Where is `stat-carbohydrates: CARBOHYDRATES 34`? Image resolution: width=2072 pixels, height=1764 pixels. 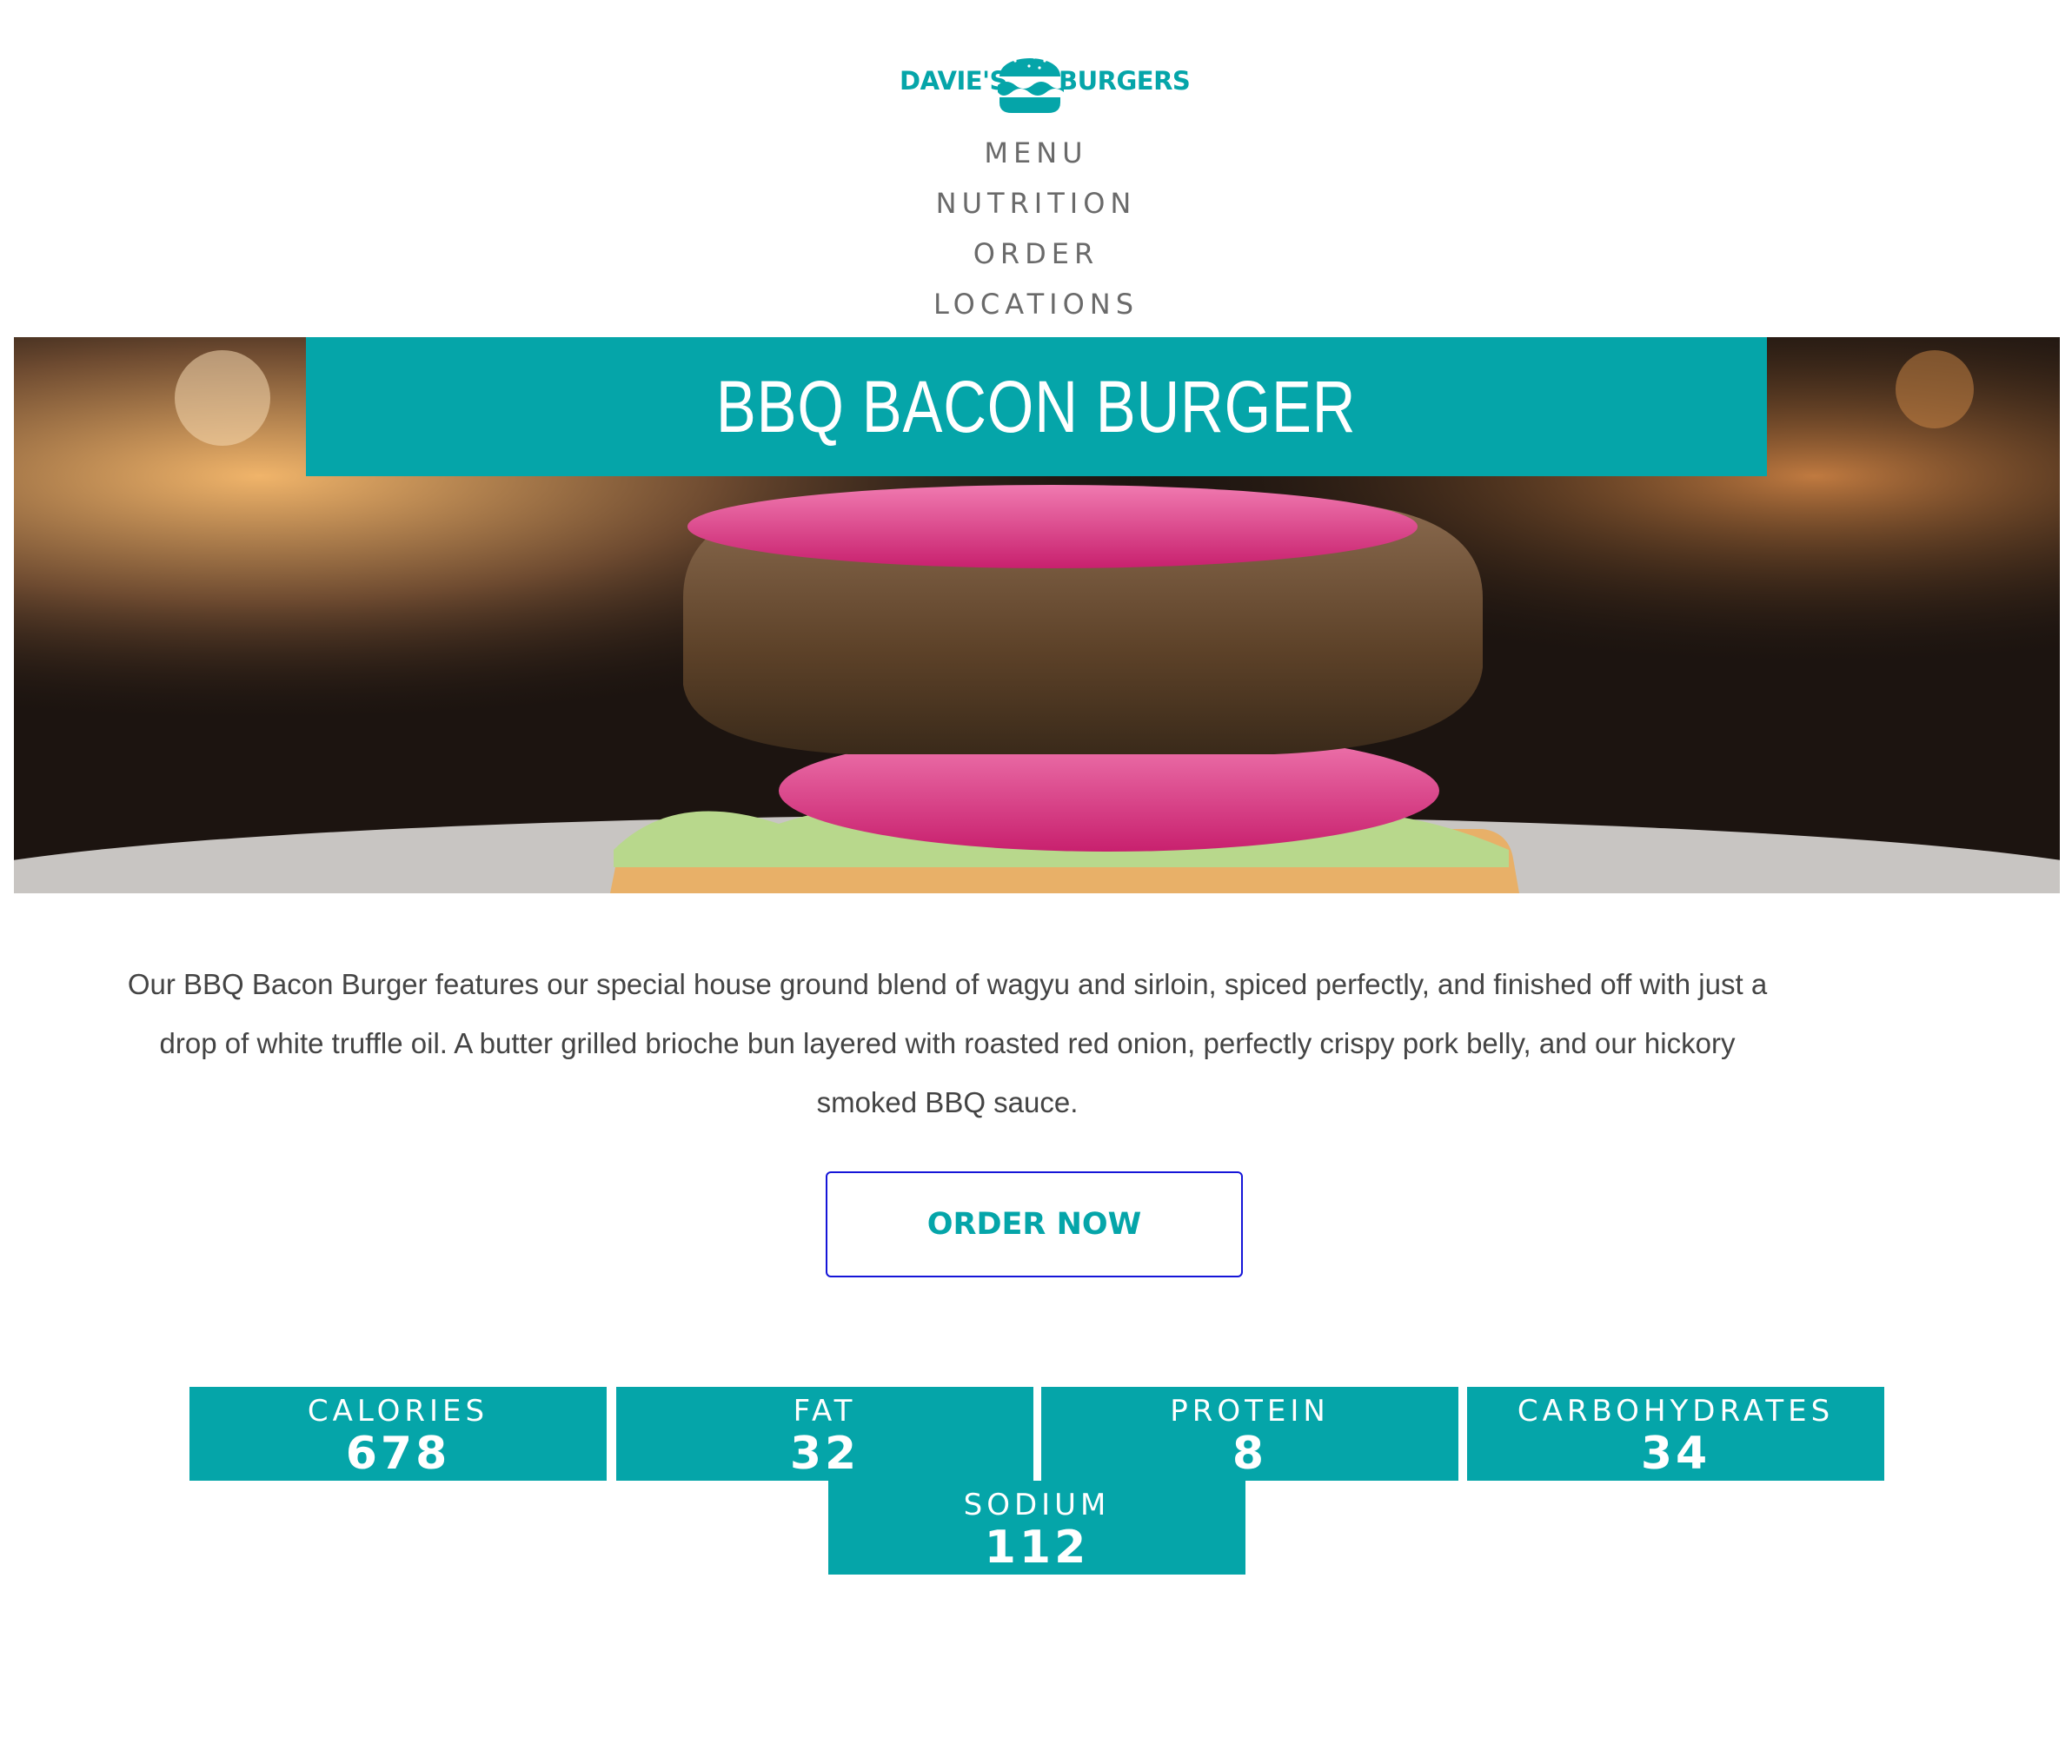 stat-carbohydrates: CARBOHYDRATES 34 is located at coordinates (1675, 1434).